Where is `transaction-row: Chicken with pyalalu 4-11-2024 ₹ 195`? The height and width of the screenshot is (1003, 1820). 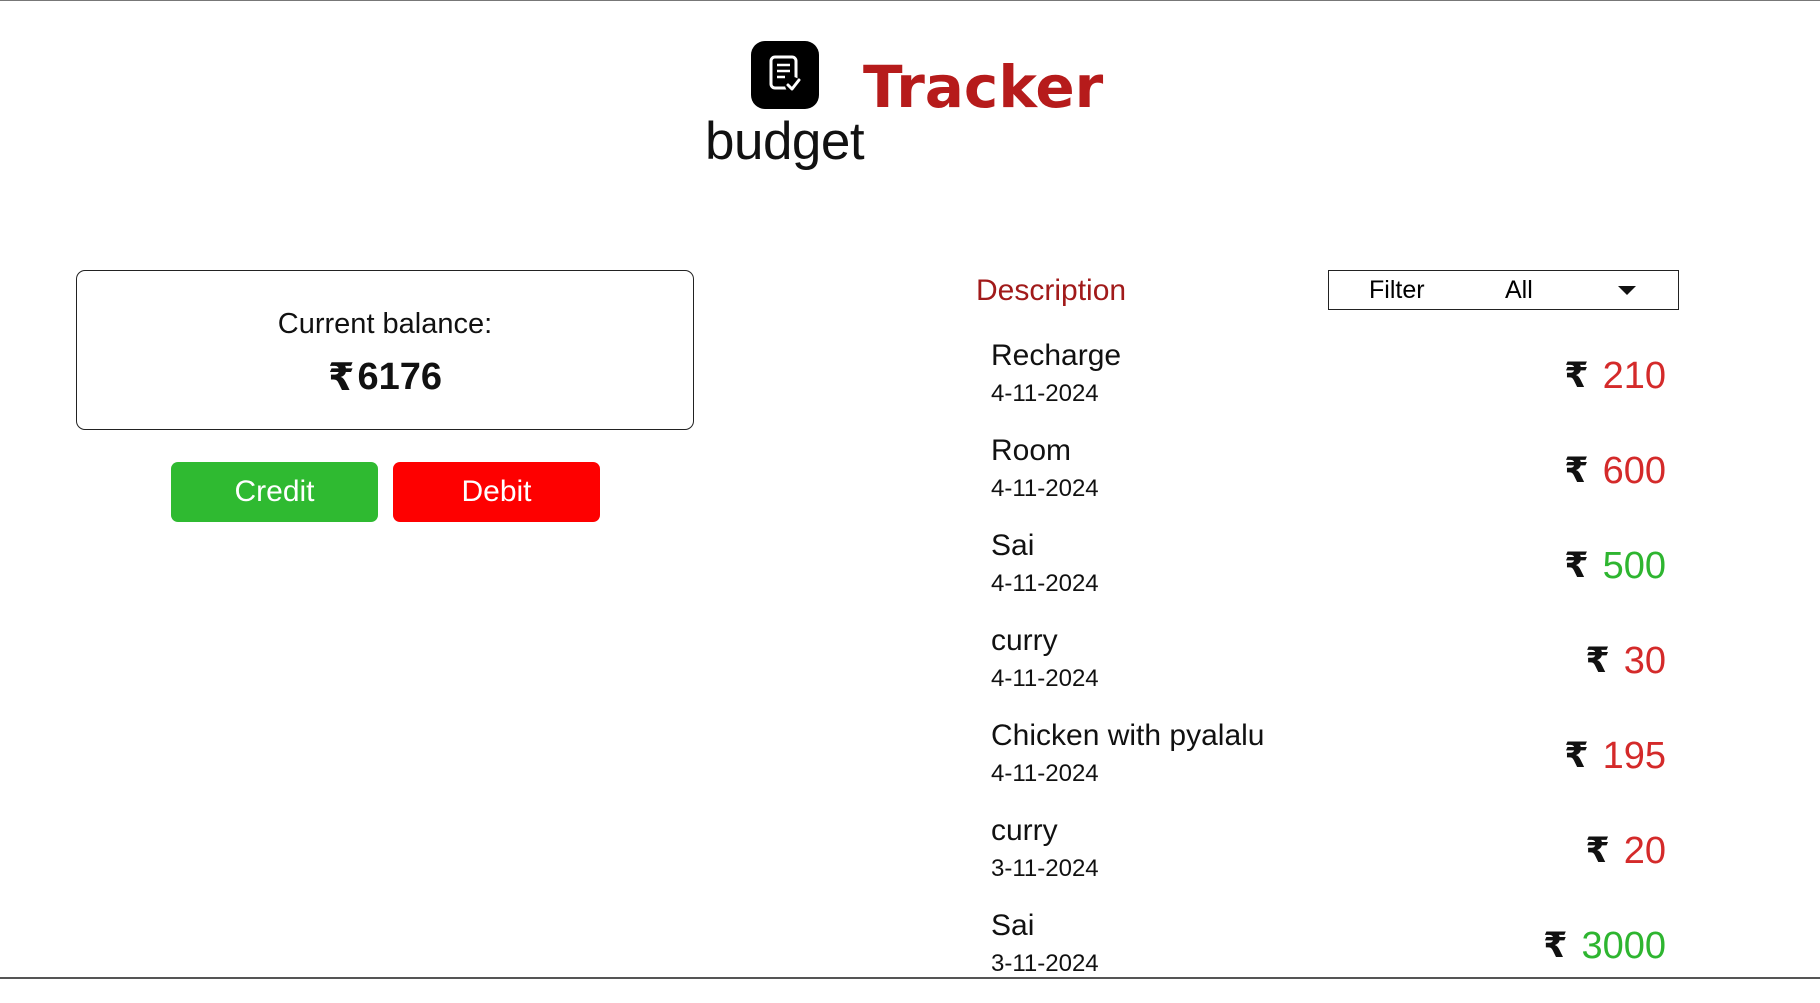 transaction-row: Chicken with pyalalu 4-11-2024 ₹ 195 is located at coordinates (1328, 765).